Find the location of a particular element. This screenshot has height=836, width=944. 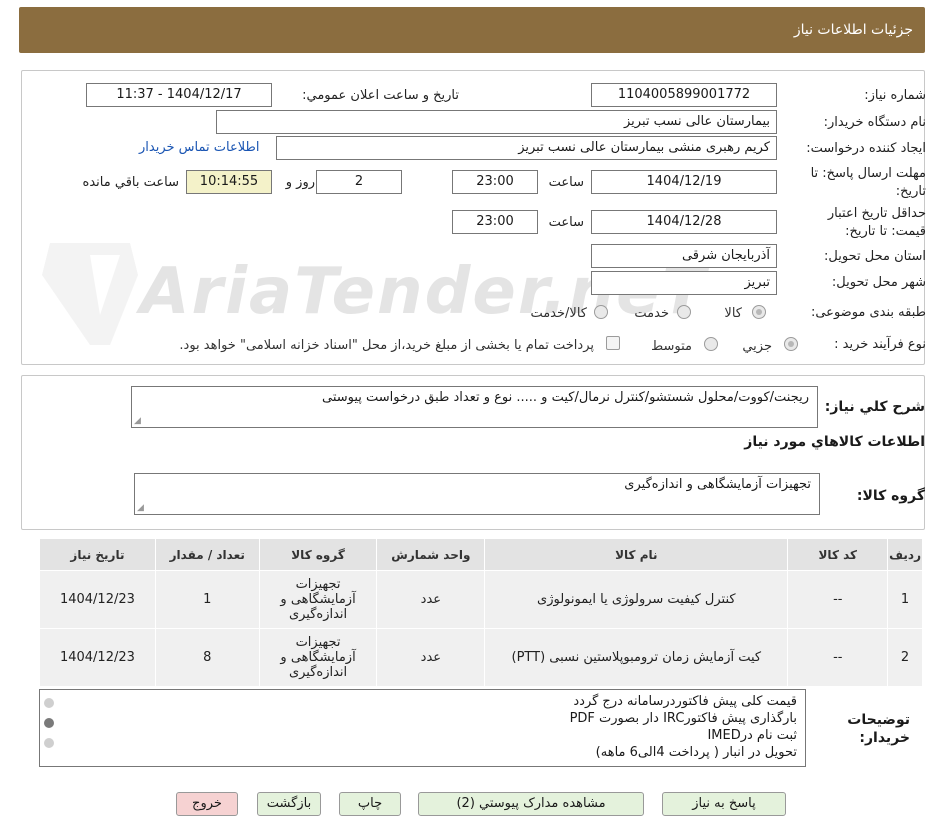

creator-field: کریم رهبری منشی بیمارستان عالی نسب تبریز is located at coordinates (526, 148).